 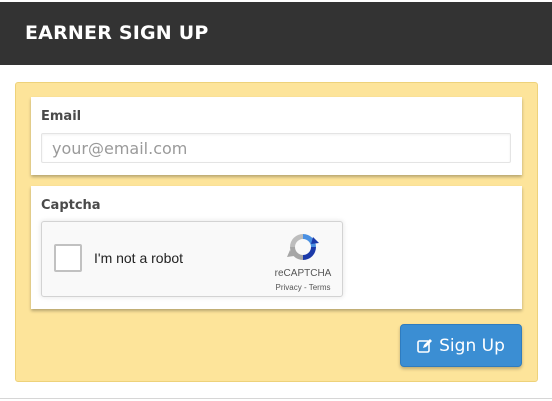 What do you see at coordinates (303, 247) in the screenshot?
I see `recaptcha-logo-icon` at bounding box center [303, 247].